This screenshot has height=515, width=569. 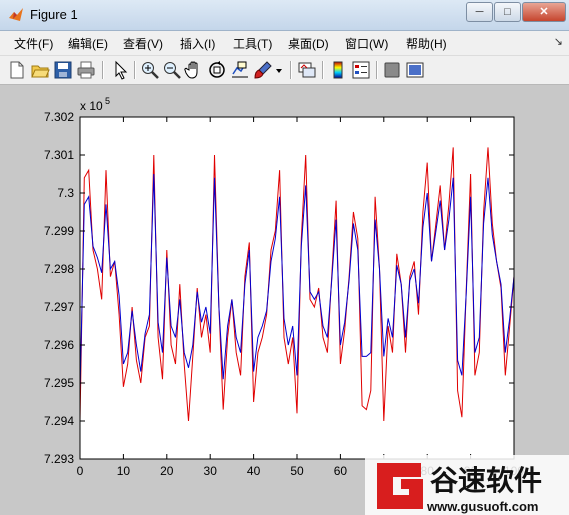 I want to click on y-tick-label: 7.296, so click(x=59, y=345).